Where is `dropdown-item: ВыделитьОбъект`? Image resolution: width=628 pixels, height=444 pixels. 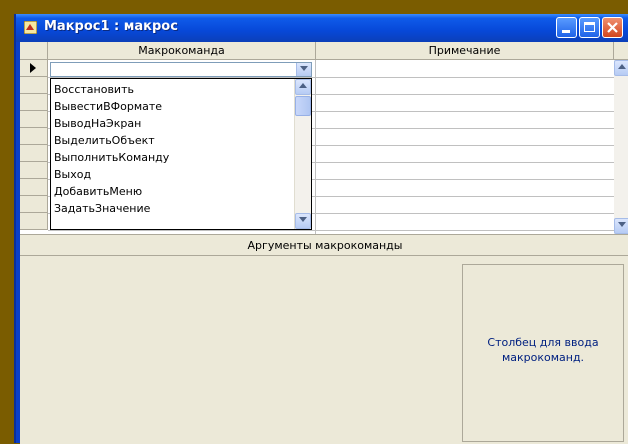
dropdown-item: ВыделитьОбъект is located at coordinates (104, 140).